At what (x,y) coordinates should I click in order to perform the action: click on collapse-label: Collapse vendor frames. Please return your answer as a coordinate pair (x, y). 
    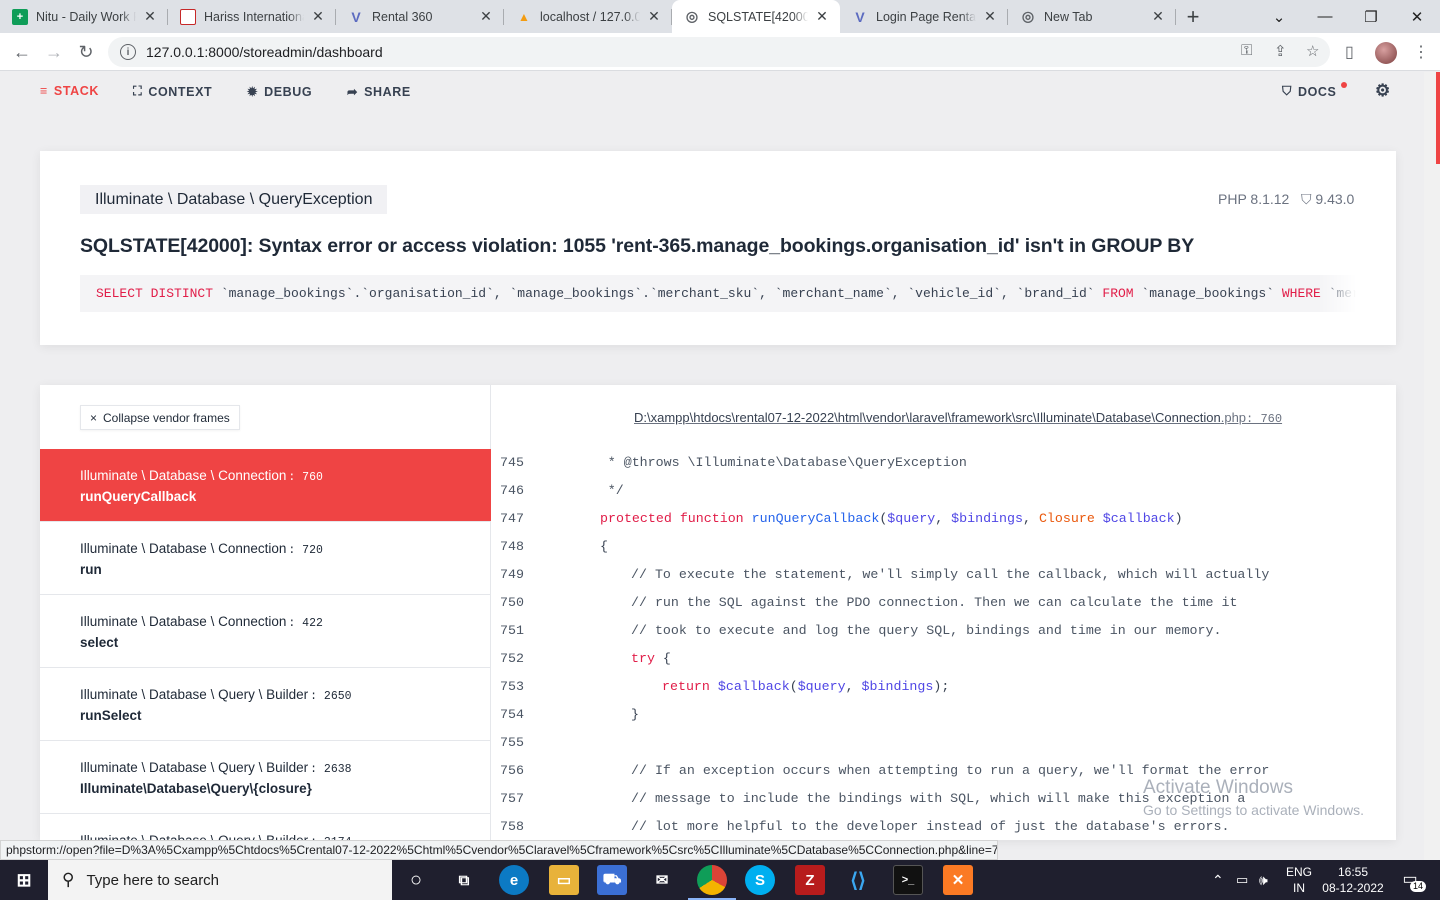
    Looking at the image, I should click on (166, 417).